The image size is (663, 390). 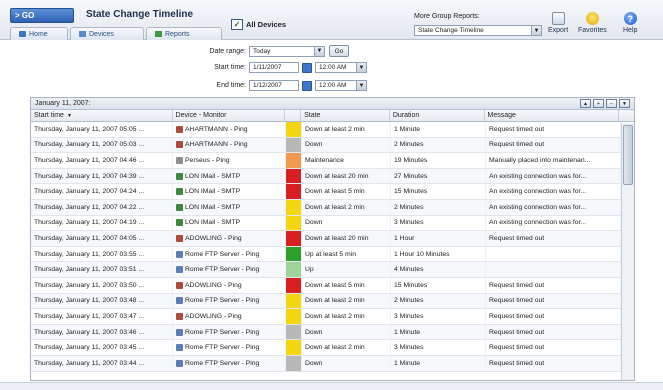 I want to click on tab-home: Home, so click(x=39, y=33).